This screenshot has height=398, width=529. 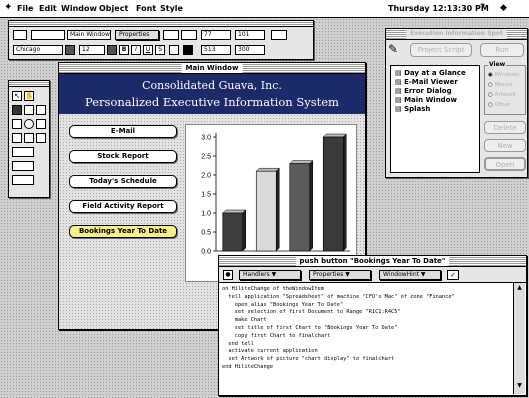 What do you see at coordinates (401, 274) in the screenshot?
I see `window-label: WindowHint` at bounding box center [401, 274].